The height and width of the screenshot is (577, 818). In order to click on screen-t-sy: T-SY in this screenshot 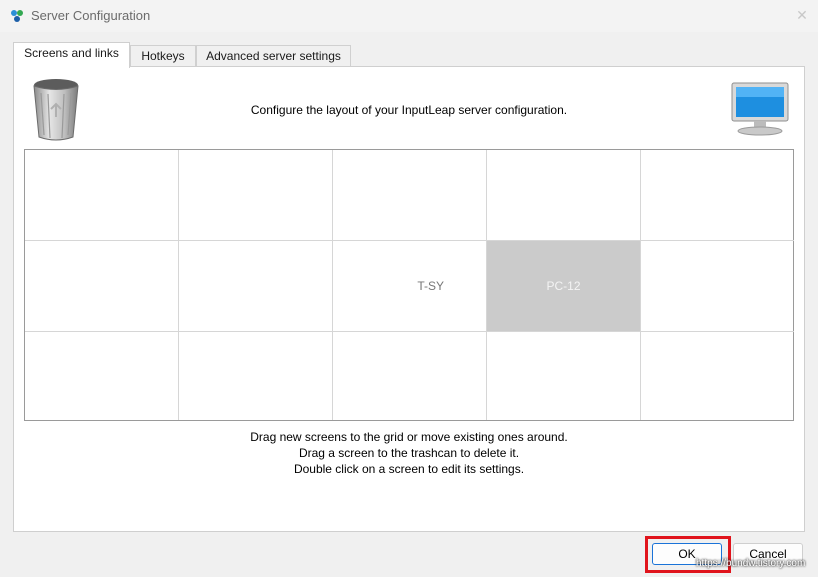, I will do `click(410, 286)`.